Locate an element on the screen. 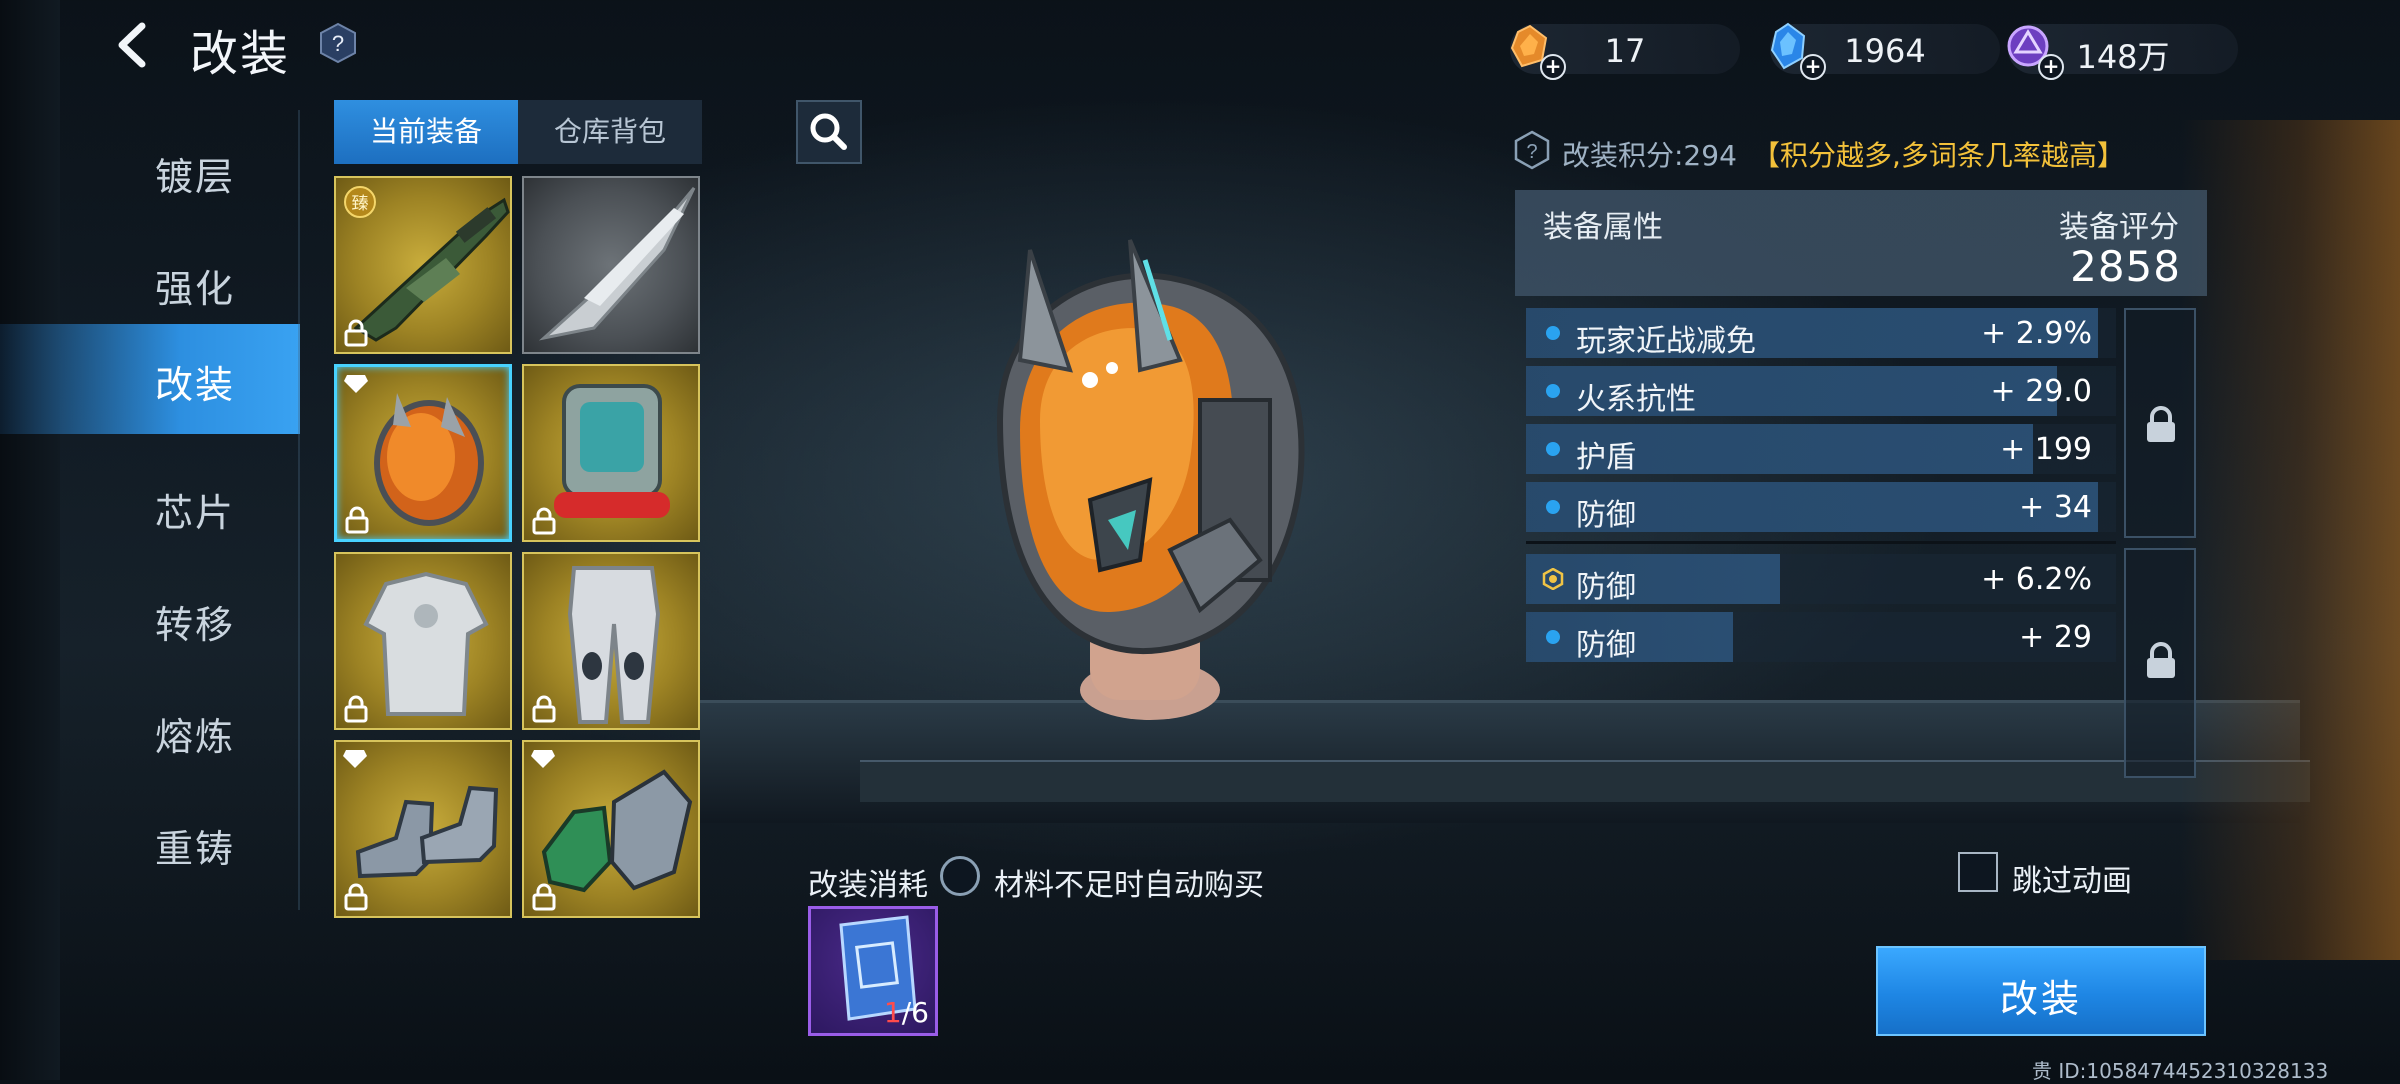 The height and width of the screenshot is (1084, 2400). divider is located at coordinates (1821, 542).